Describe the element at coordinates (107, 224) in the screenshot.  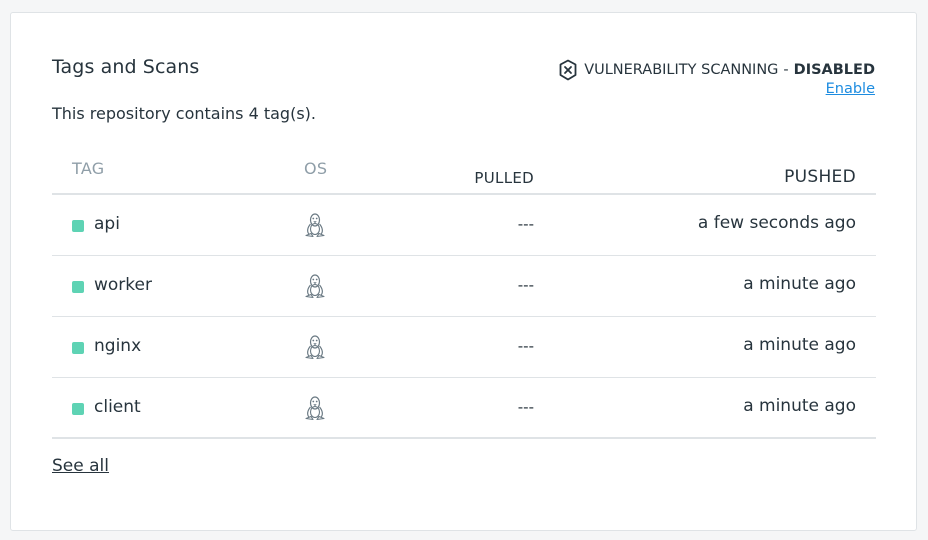
I see `tag-name: api` at that location.